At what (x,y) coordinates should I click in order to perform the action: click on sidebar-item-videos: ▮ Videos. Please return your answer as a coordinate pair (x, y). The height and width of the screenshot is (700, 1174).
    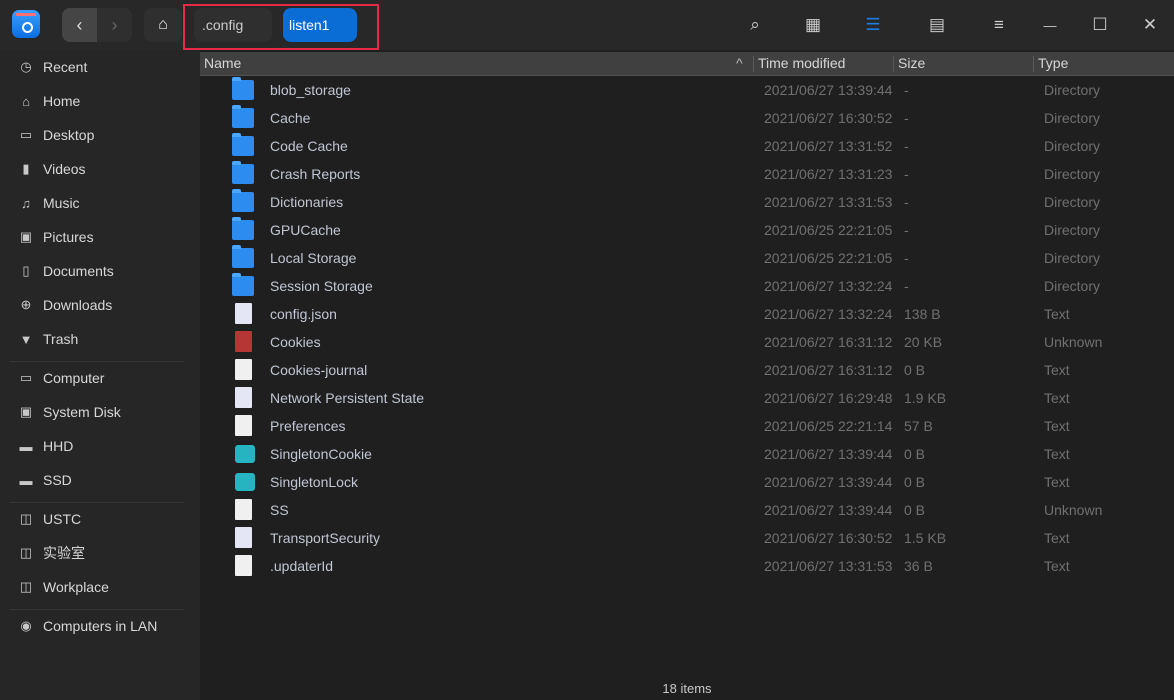
    Looking at the image, I should click on (100, 169).